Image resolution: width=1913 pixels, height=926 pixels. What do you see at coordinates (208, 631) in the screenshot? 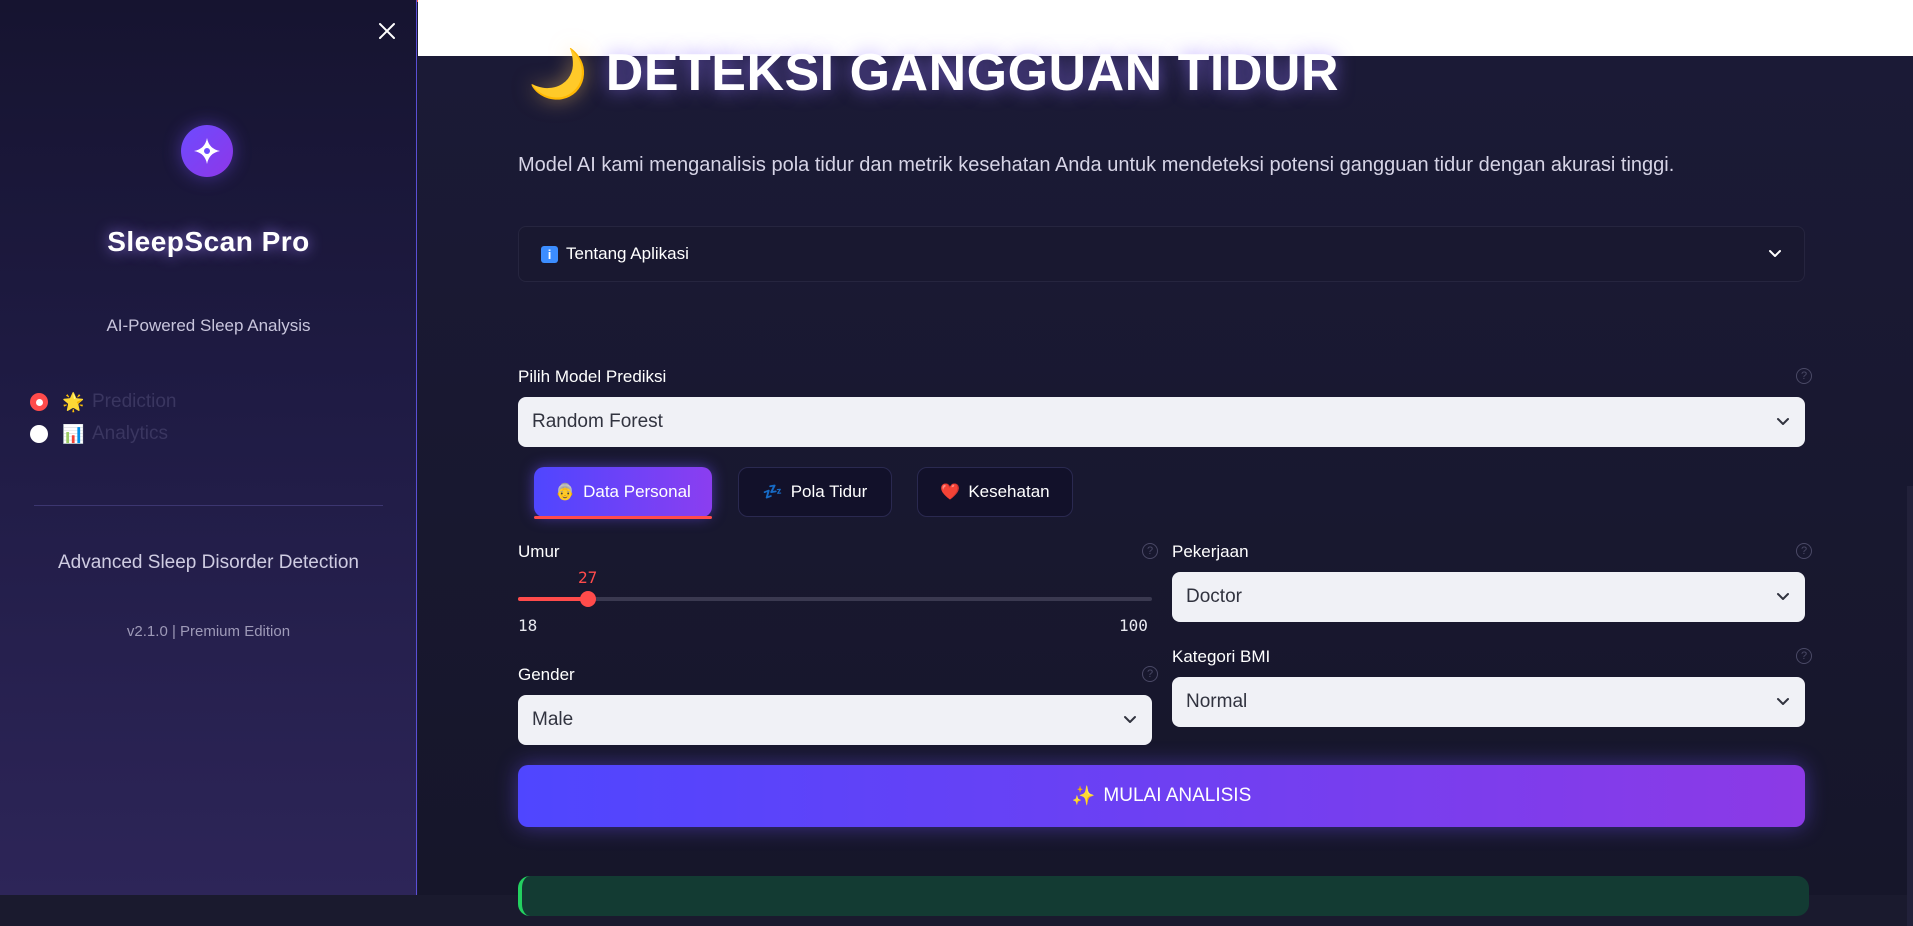
I see `version-label: v2.1.0 | Premium Edition` at bounding box center [208, 631].